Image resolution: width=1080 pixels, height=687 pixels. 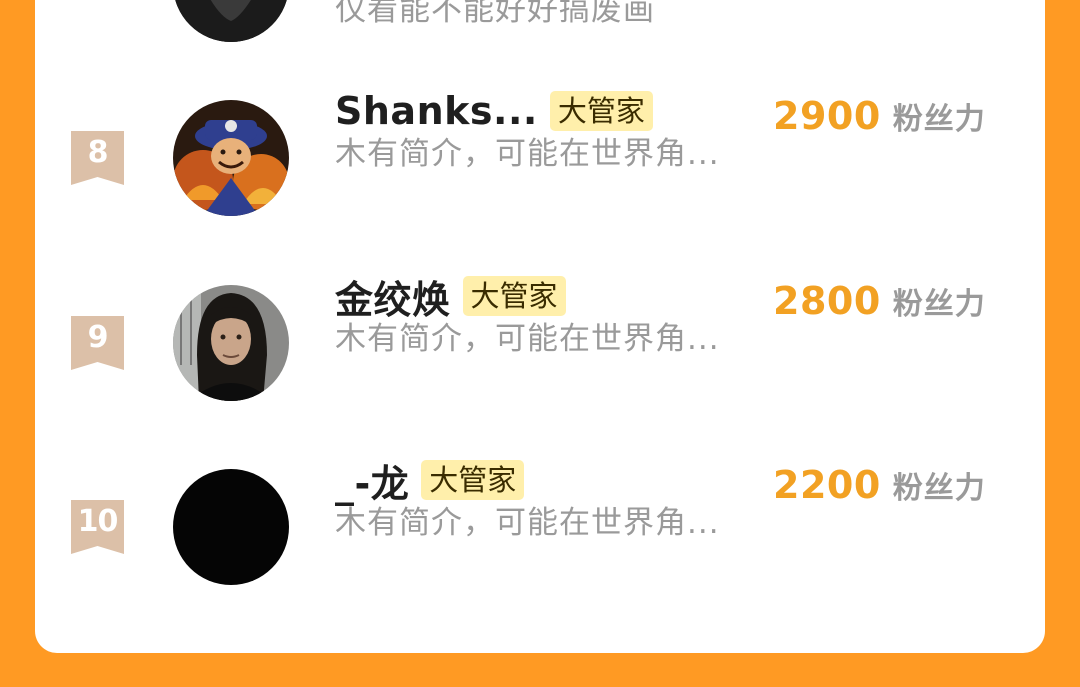 I want to click on fan-power-value: 2200, so click(x=827, y=485).